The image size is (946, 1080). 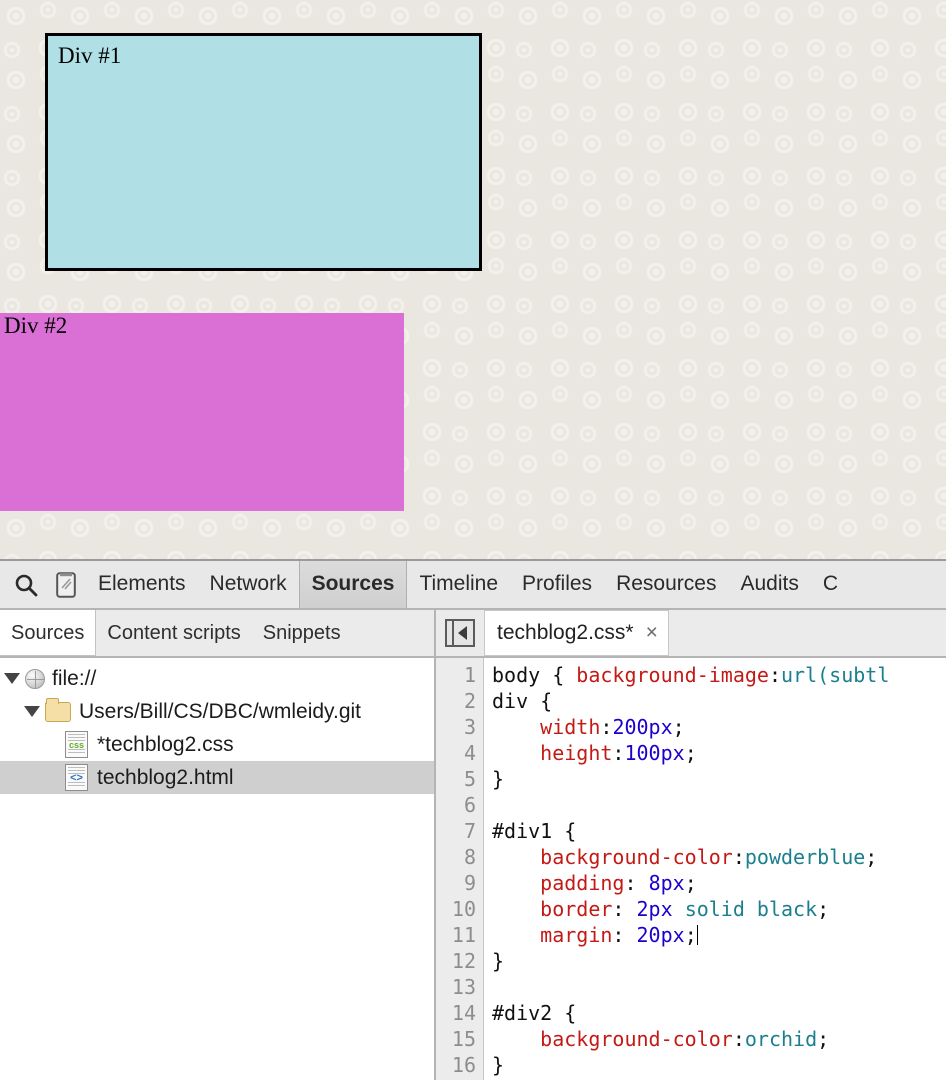 I want to click on device-toggle-icon, so click(x=66, y=585).